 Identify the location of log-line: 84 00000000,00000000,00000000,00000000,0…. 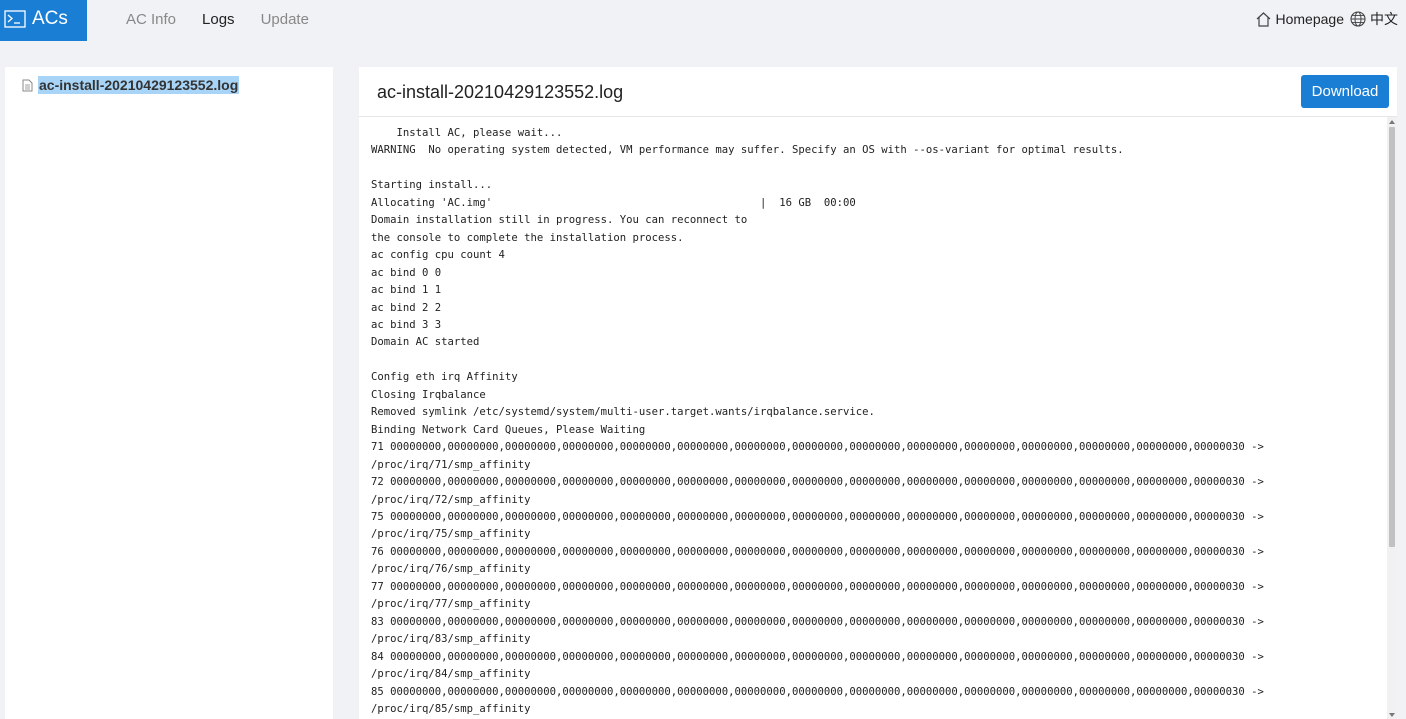
(817, 656).